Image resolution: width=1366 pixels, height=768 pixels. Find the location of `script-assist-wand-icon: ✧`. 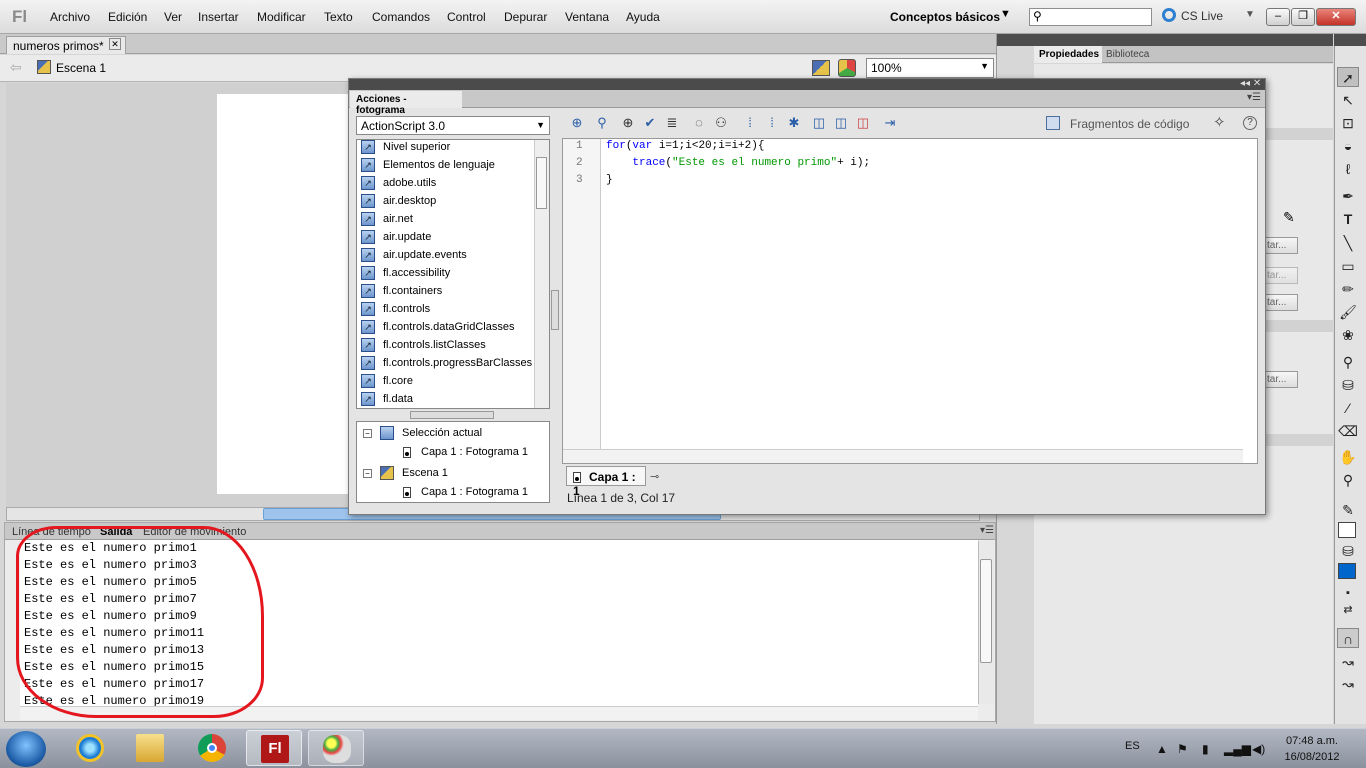

script-assist-wand-icon: ✧ is located at coordinates (1219, 122).